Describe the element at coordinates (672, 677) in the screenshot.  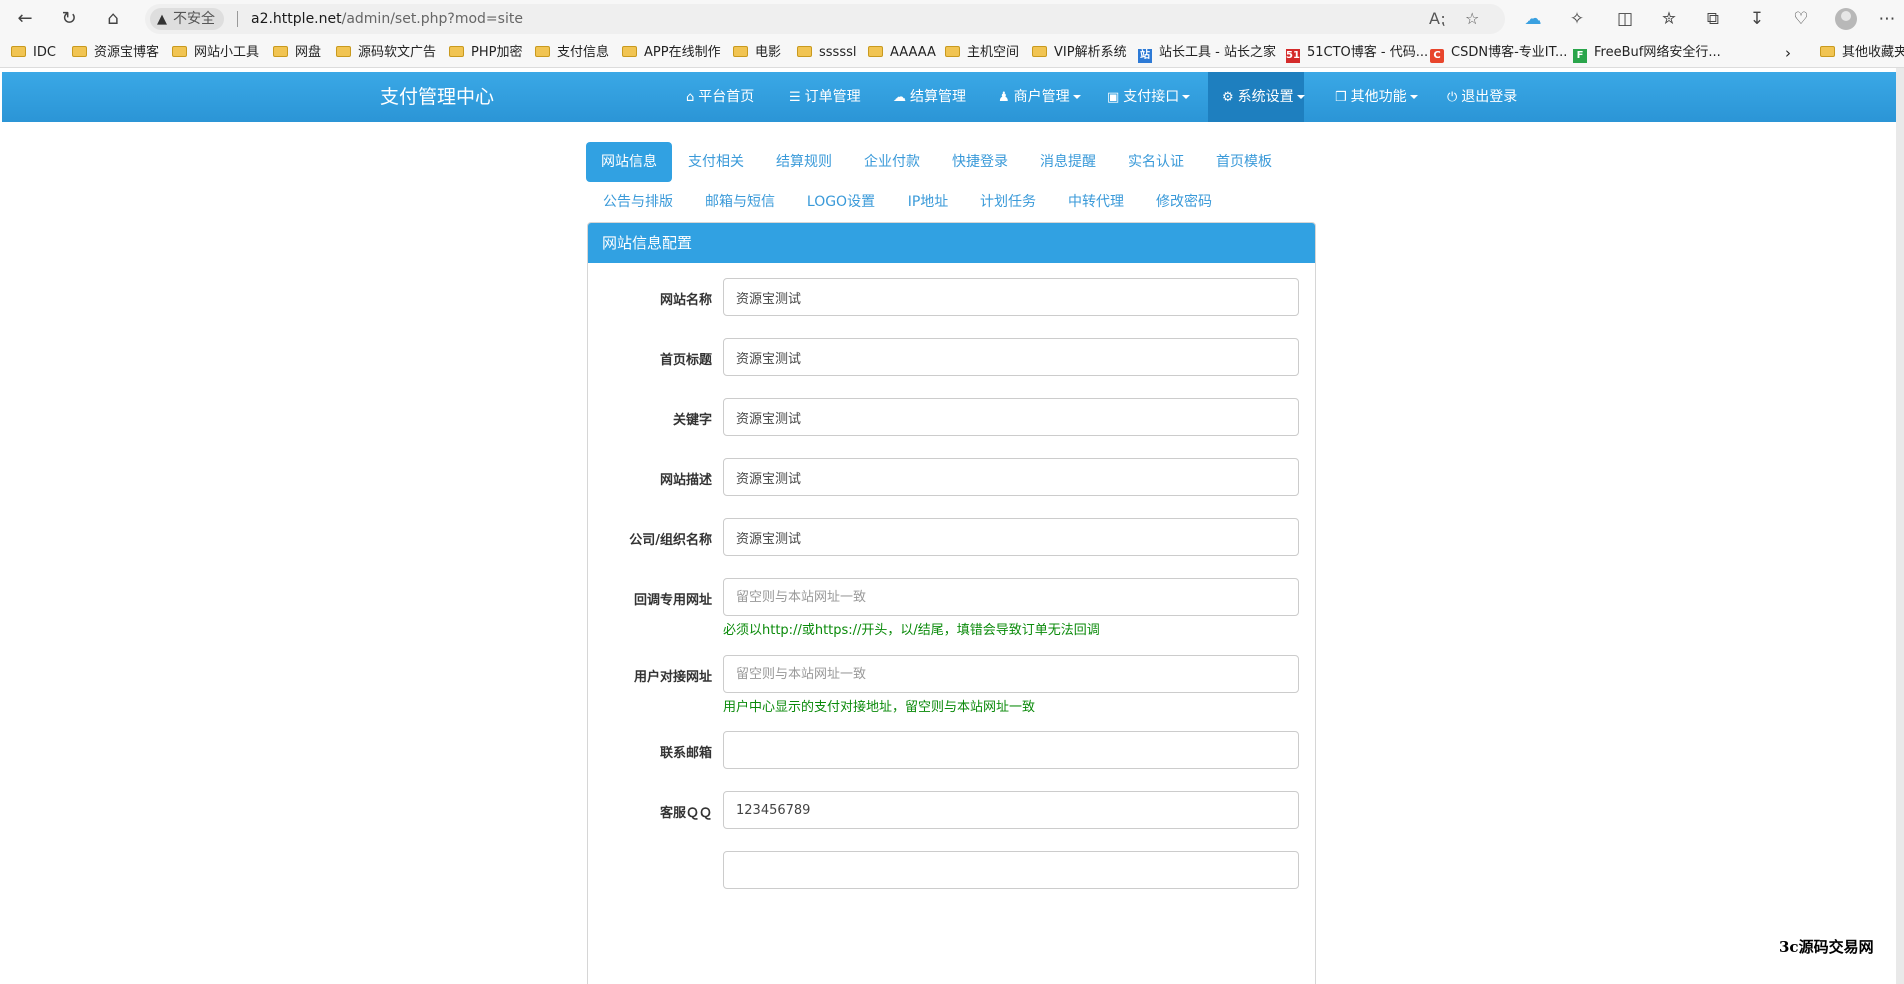
I see `field-label: 用户对接网址` at that location.